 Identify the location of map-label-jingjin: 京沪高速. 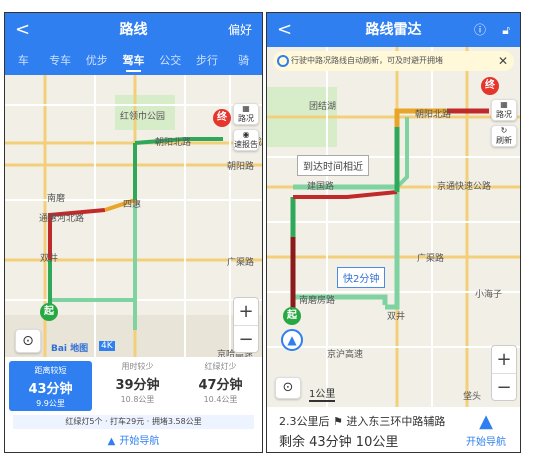
(345, 355).